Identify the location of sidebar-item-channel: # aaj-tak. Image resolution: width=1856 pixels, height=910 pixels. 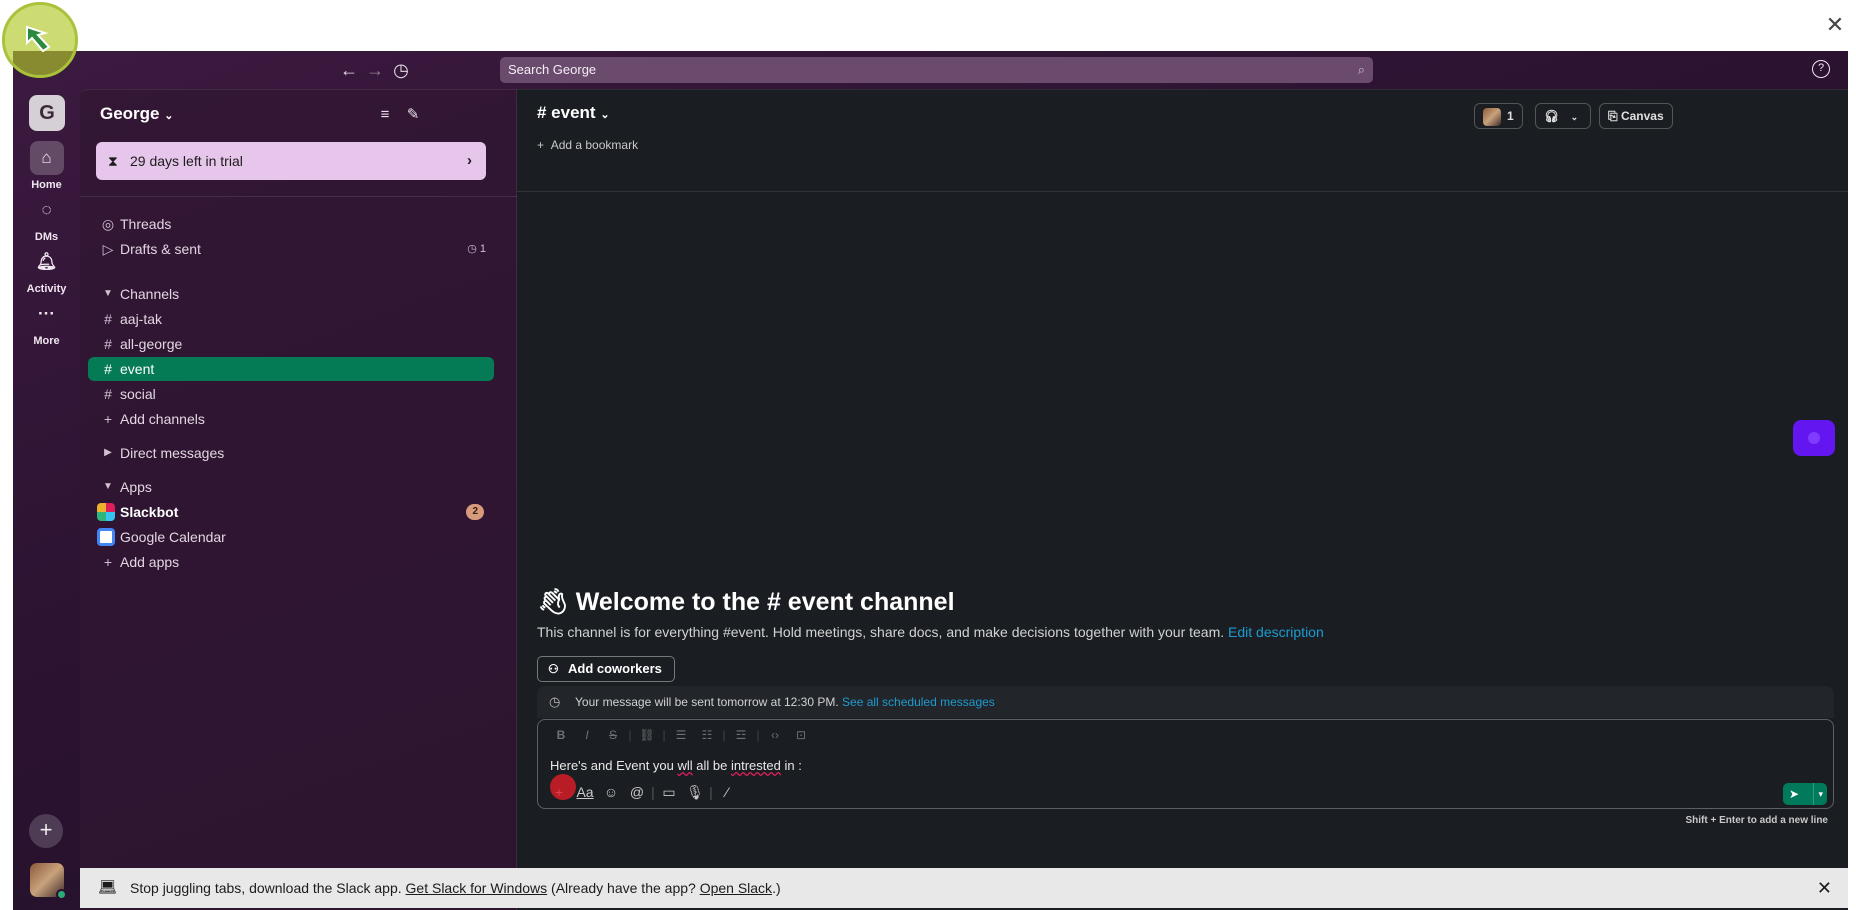
(291, 319).